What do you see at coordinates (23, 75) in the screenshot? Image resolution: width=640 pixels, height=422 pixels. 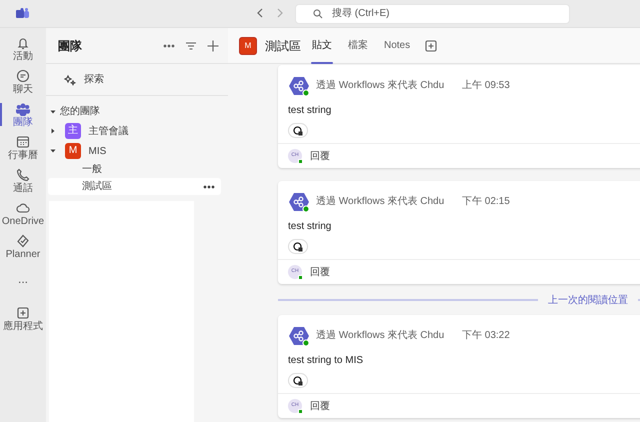 I see `chat-bubble-icon` at bounding box center [23, 75].